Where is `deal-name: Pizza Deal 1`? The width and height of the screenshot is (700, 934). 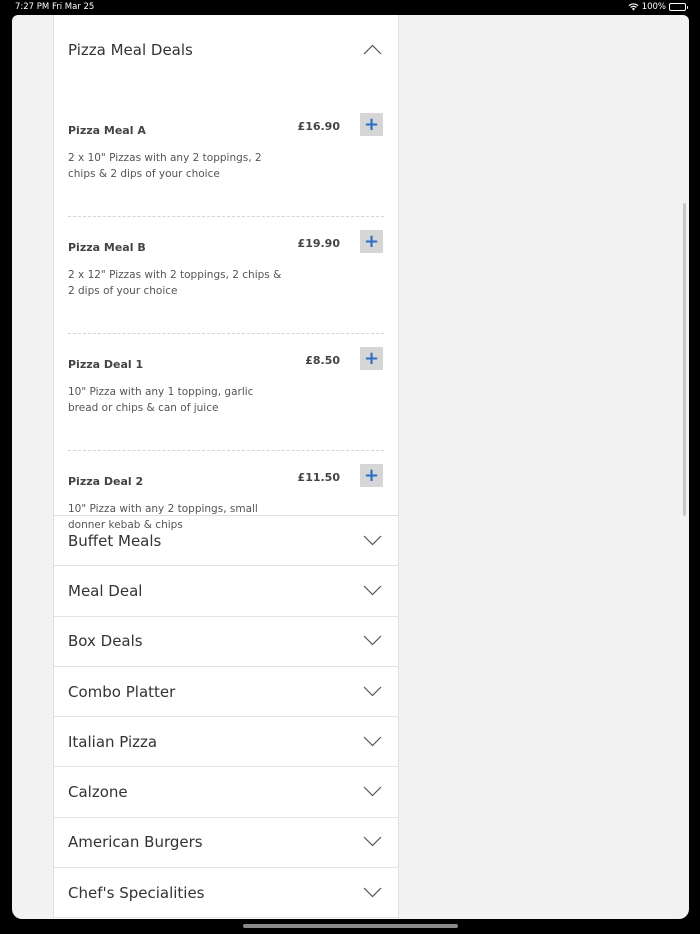
deal-name: Pizza Deal 1 is located at coordinates (106, 364).